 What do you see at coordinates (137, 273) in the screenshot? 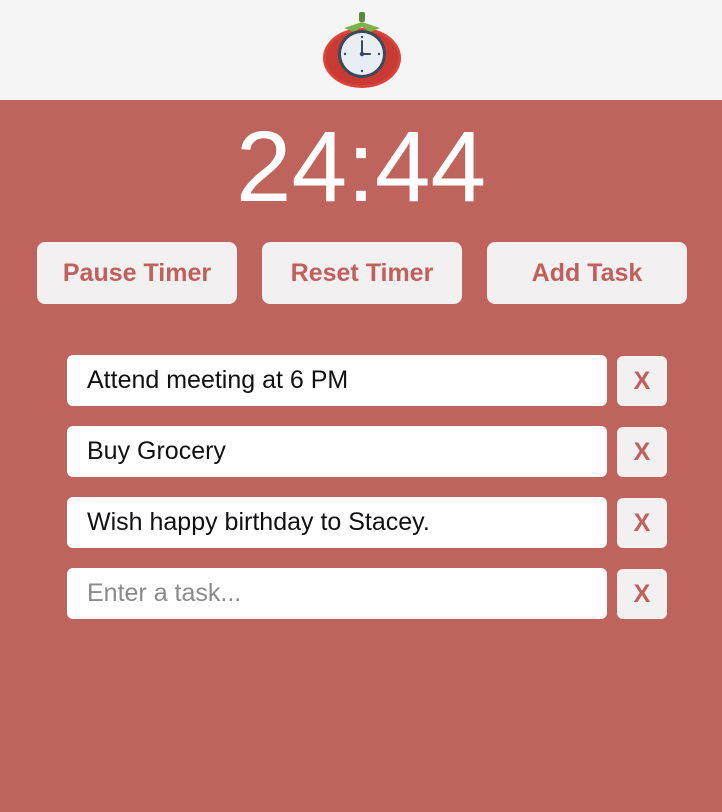
I see `pause-timer-button: Pause Timer` at bounding box center [137, 273].